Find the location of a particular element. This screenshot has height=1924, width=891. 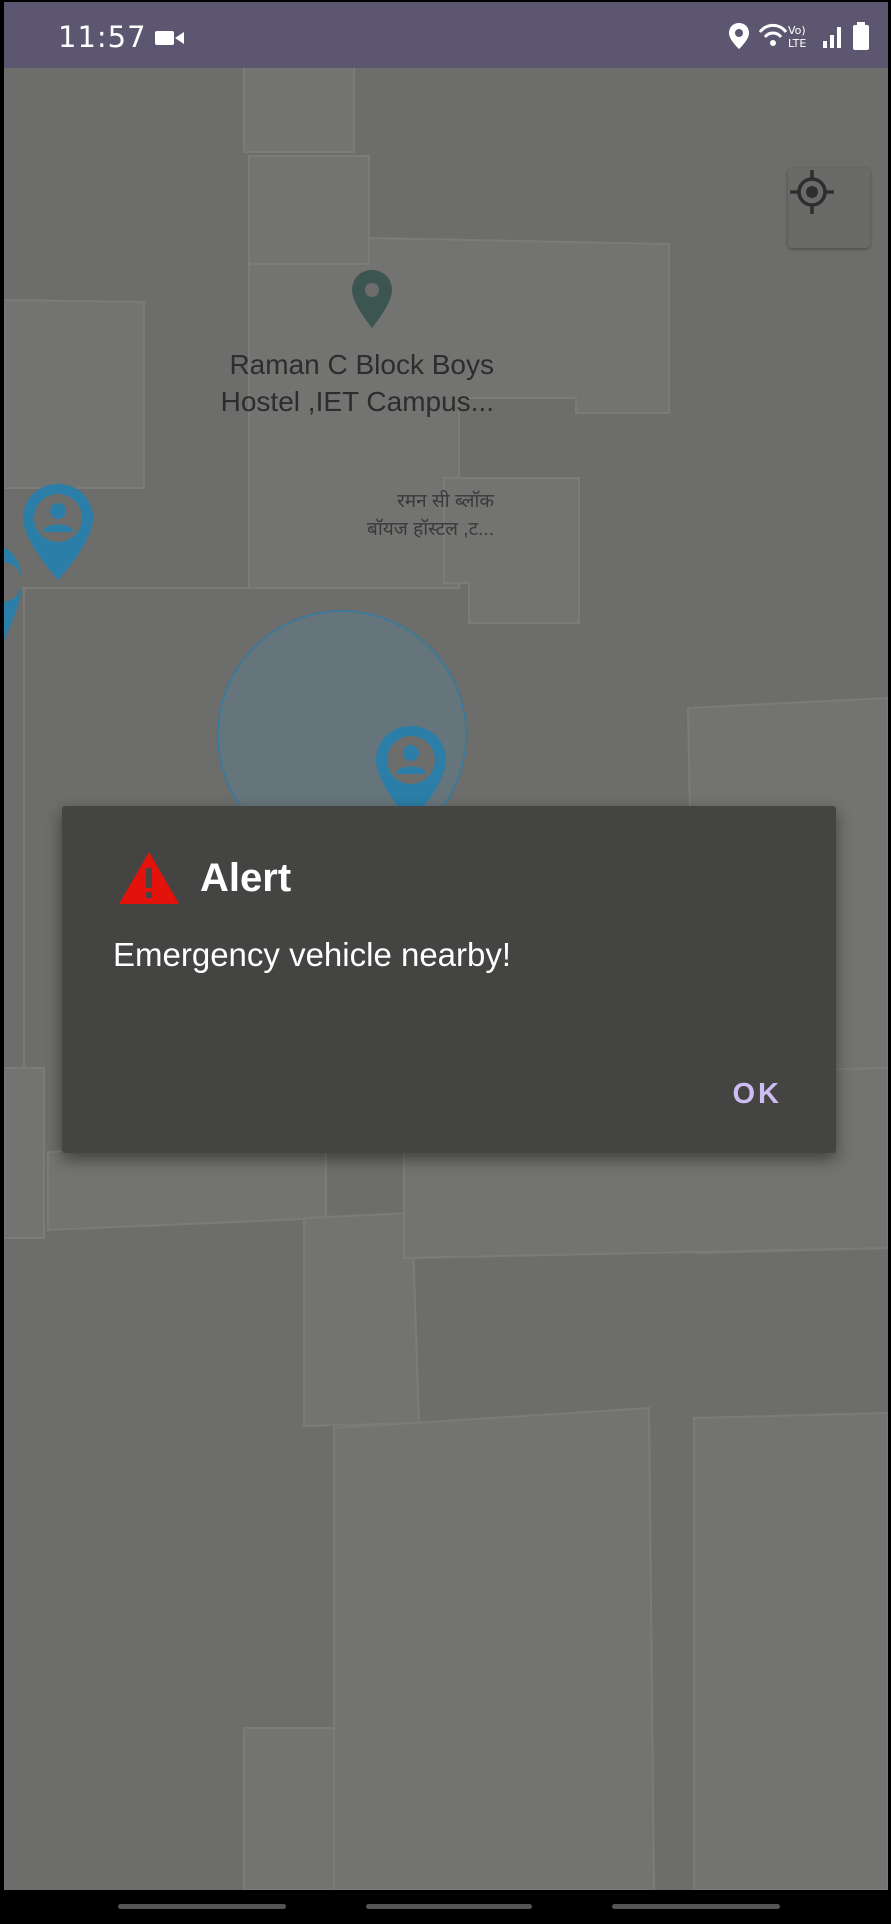

my-location-icon is located at coordinates (812, 192).